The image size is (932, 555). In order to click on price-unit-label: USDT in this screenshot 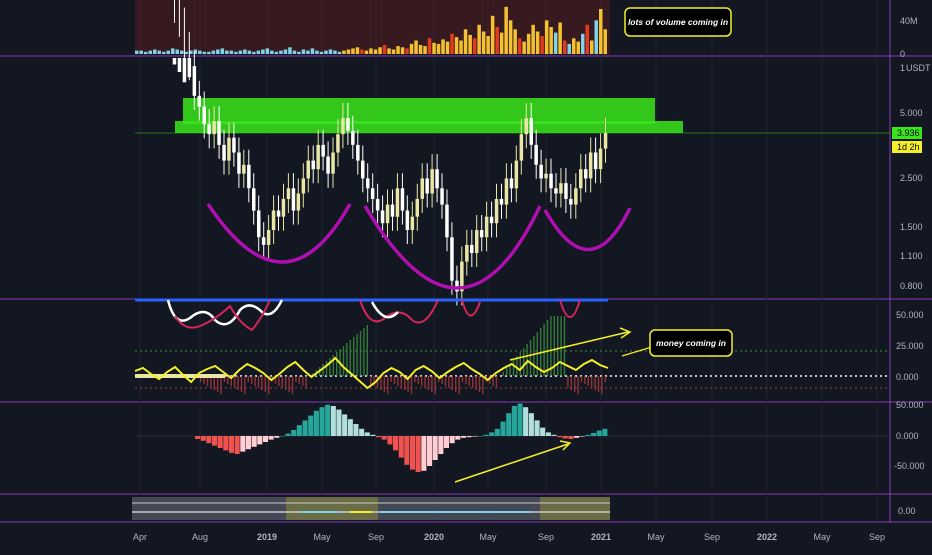, I will do `click(918, 68)`.